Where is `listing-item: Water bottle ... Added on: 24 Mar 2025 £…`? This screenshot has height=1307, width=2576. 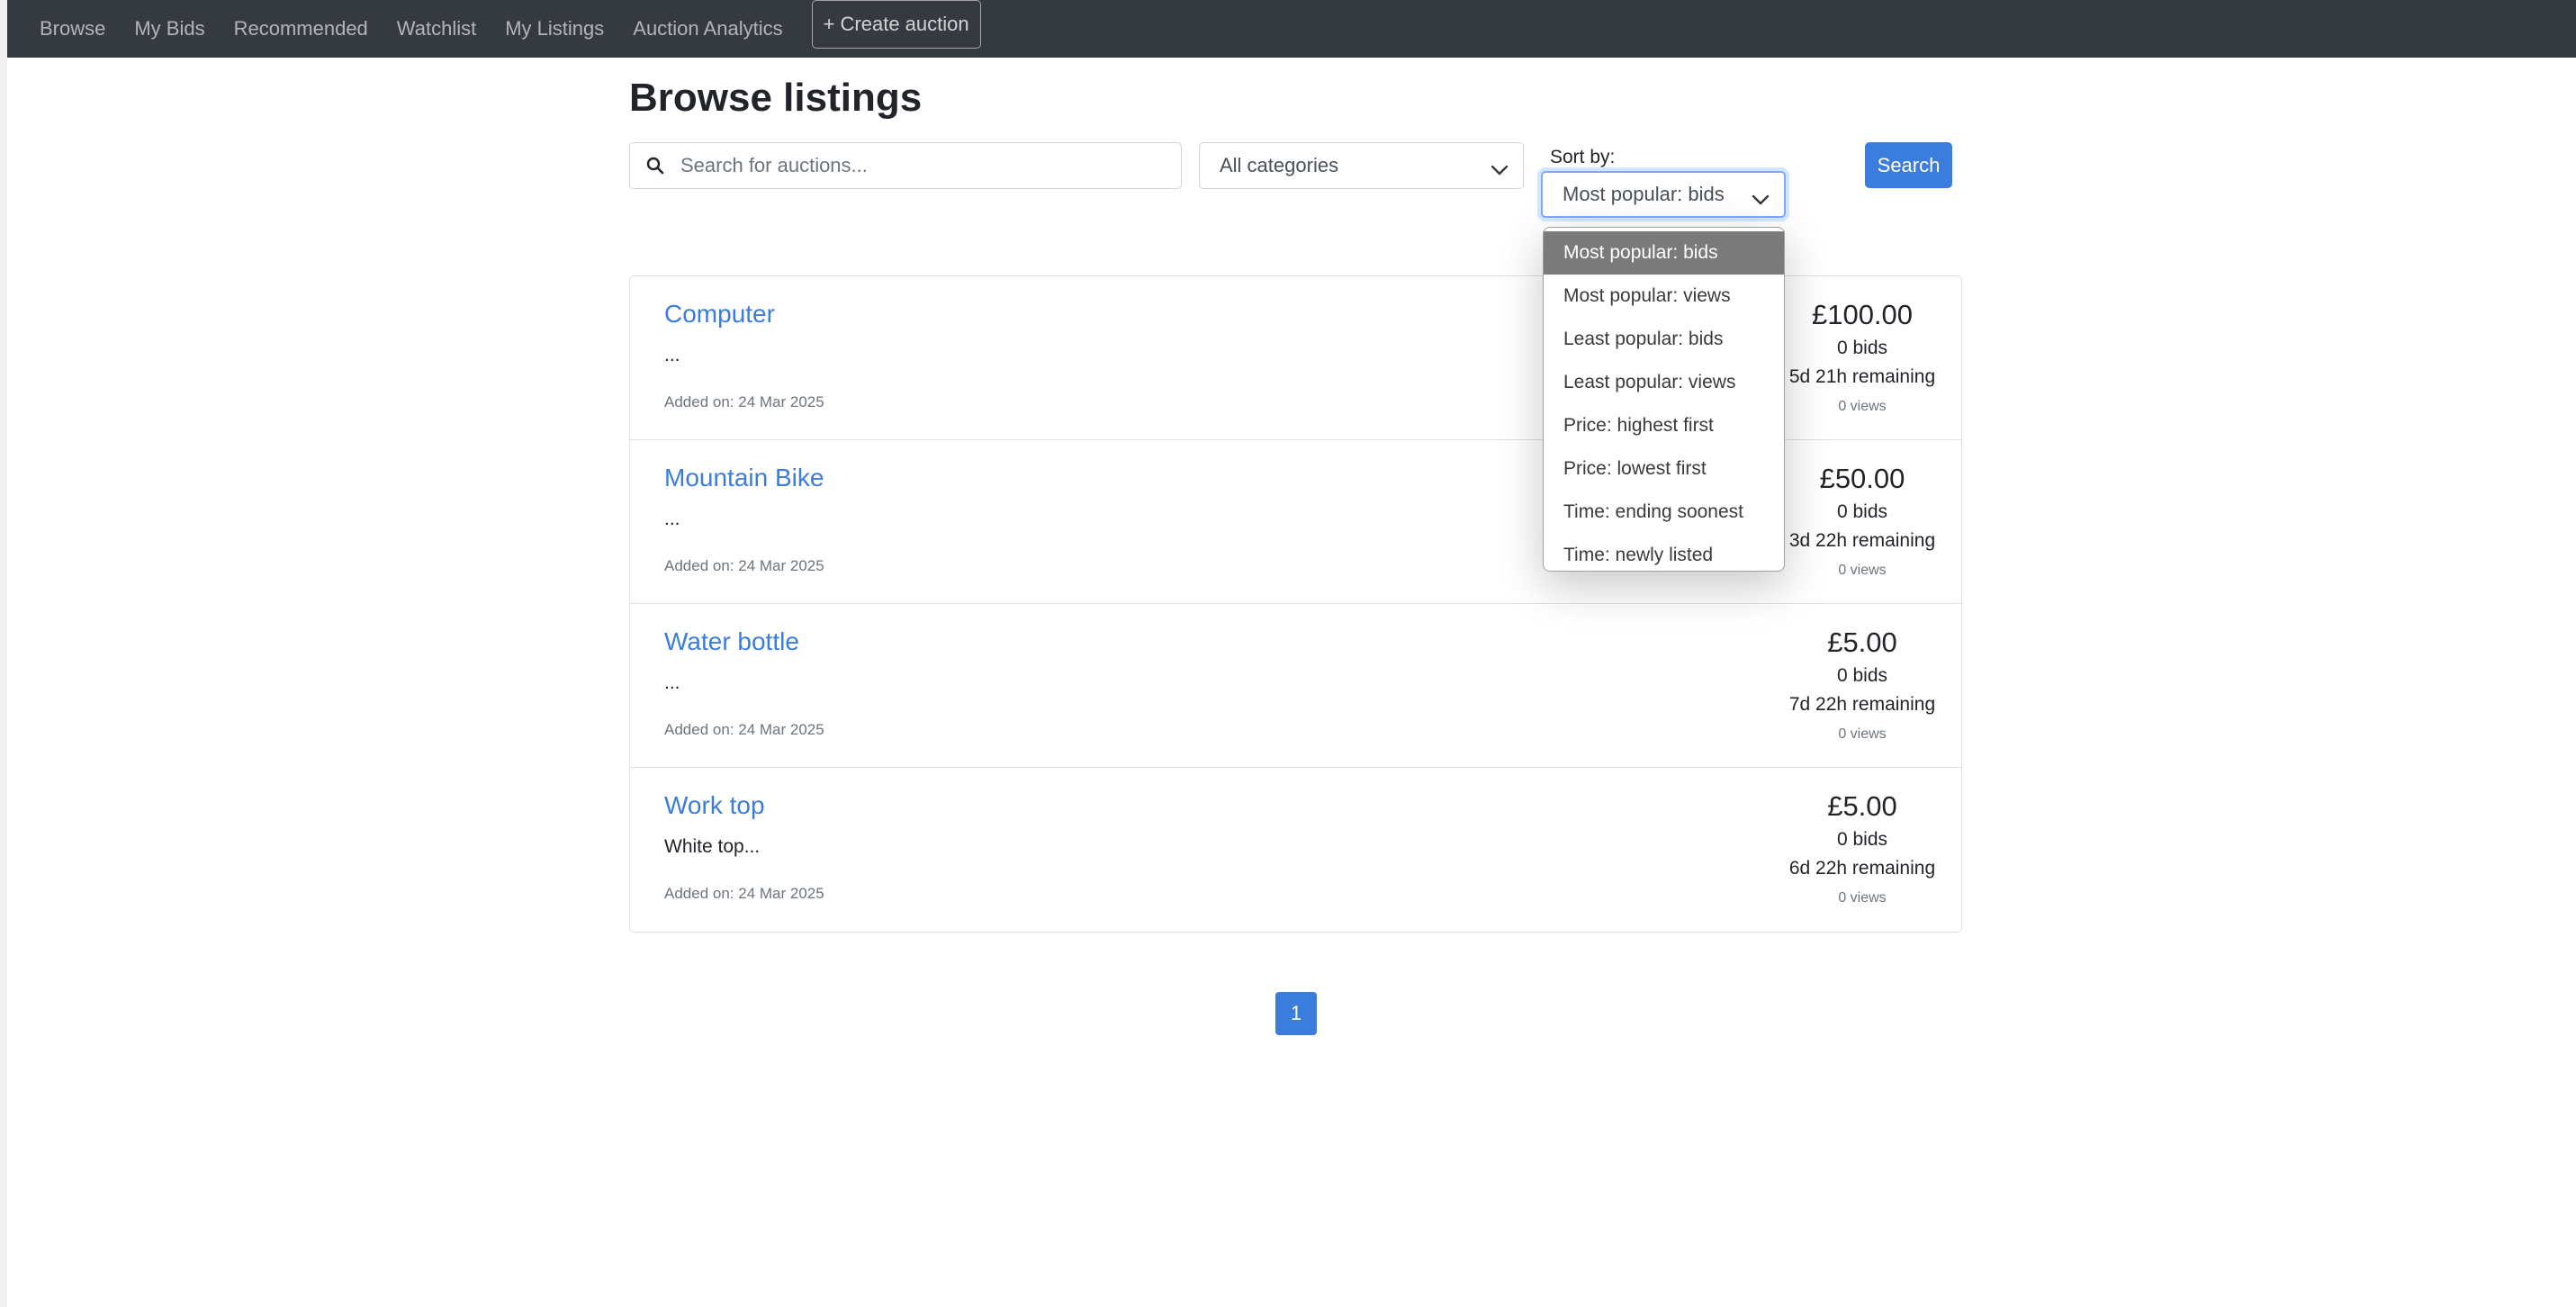
listing-item: Water bottle ... Added on: 24 Mar 2025 £… is located at coordinates (1295, 686).